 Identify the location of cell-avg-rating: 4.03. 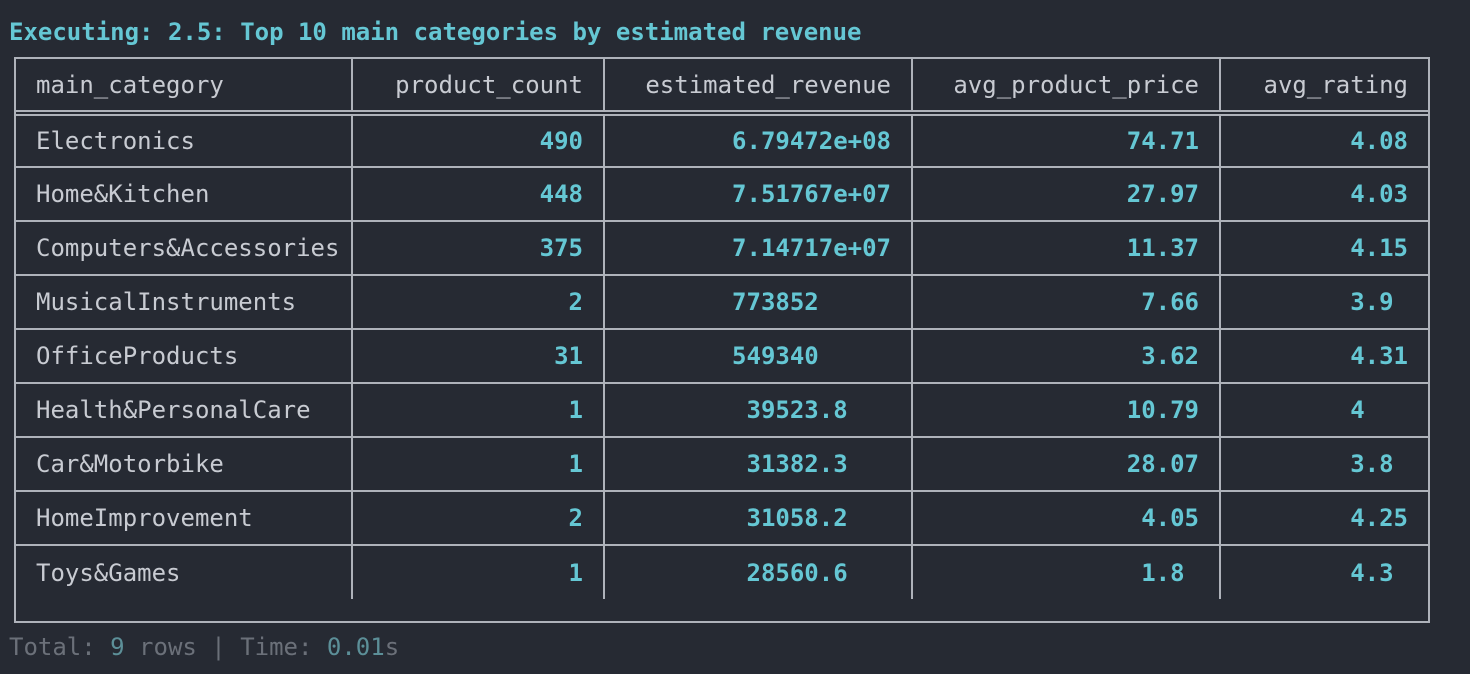
(1323, 194).